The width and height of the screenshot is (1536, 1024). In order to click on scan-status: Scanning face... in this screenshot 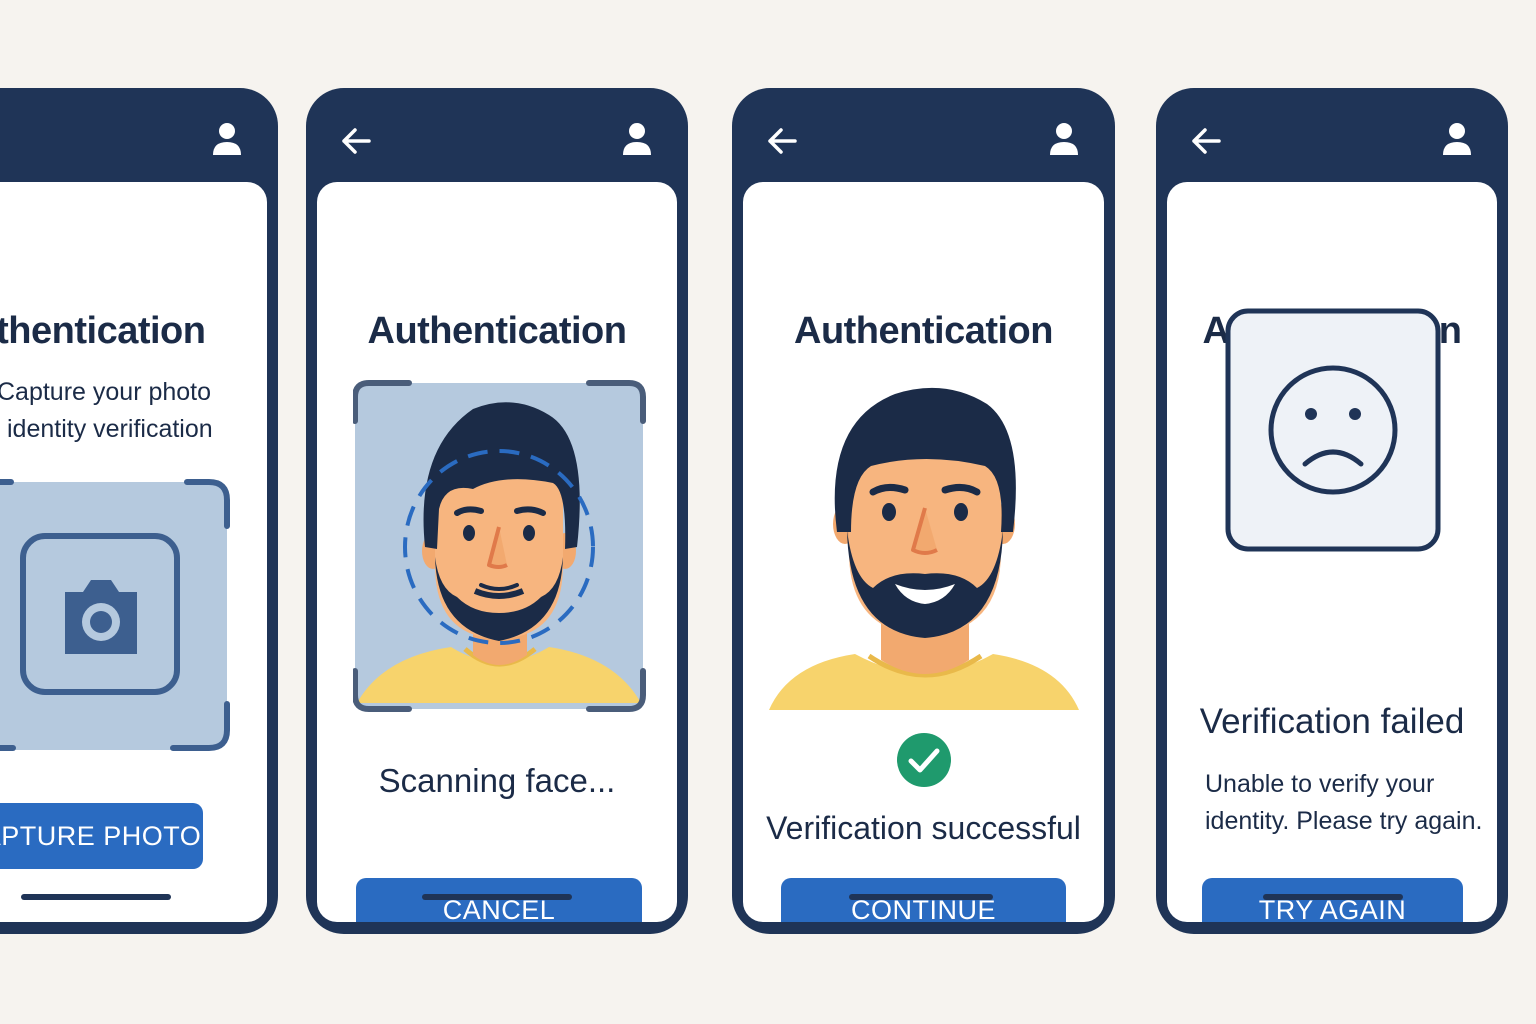, I will do `click(497, 780)`.